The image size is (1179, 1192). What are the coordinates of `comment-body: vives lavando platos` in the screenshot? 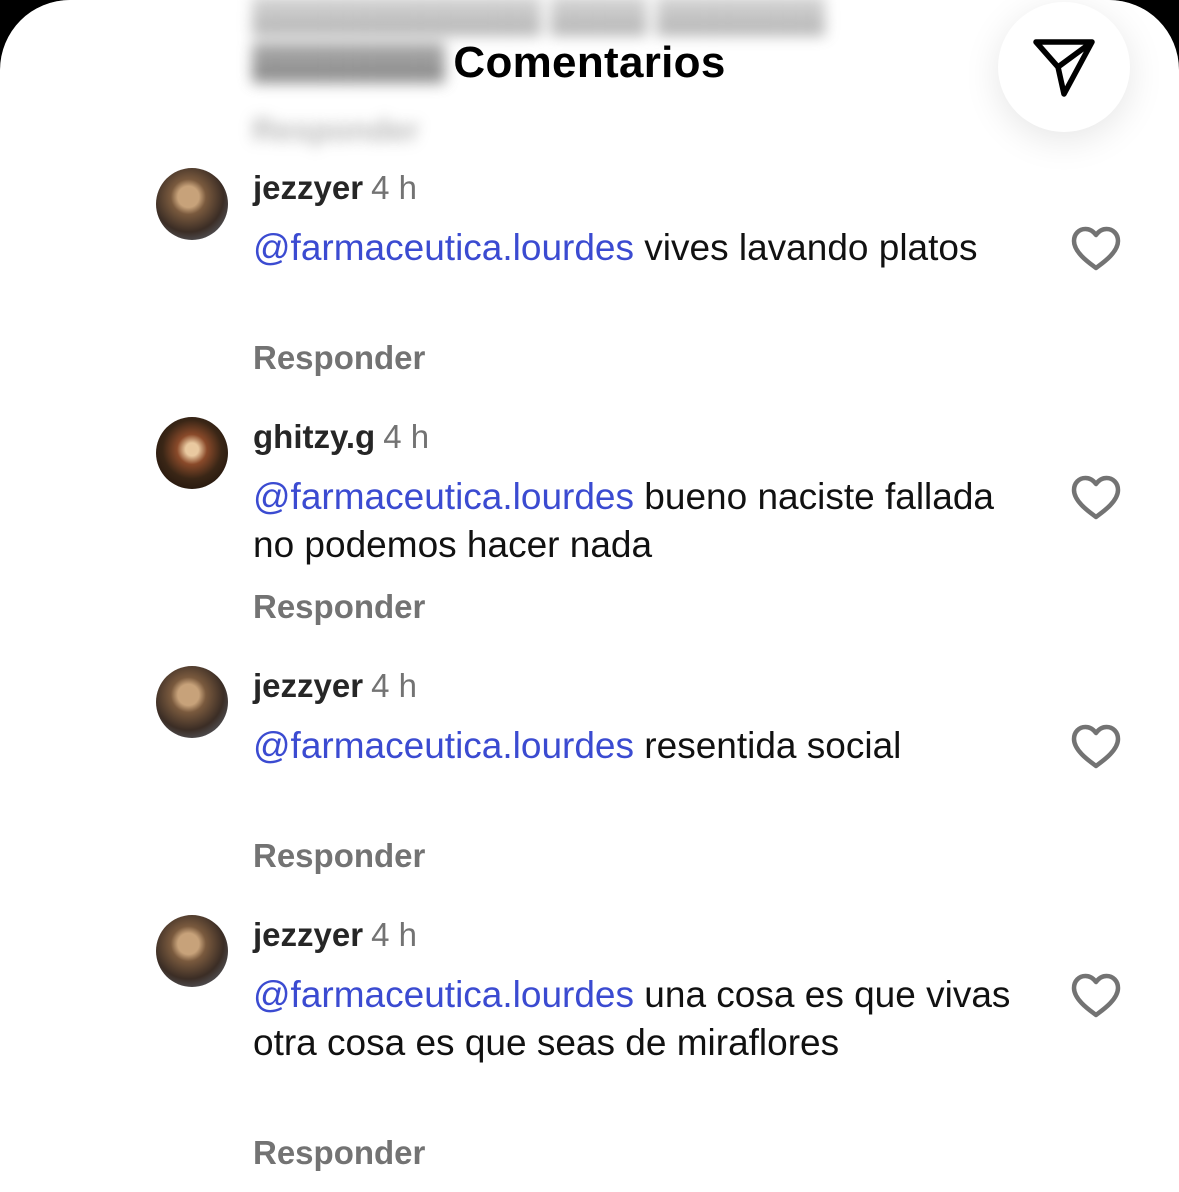 It's located at (806, 247).